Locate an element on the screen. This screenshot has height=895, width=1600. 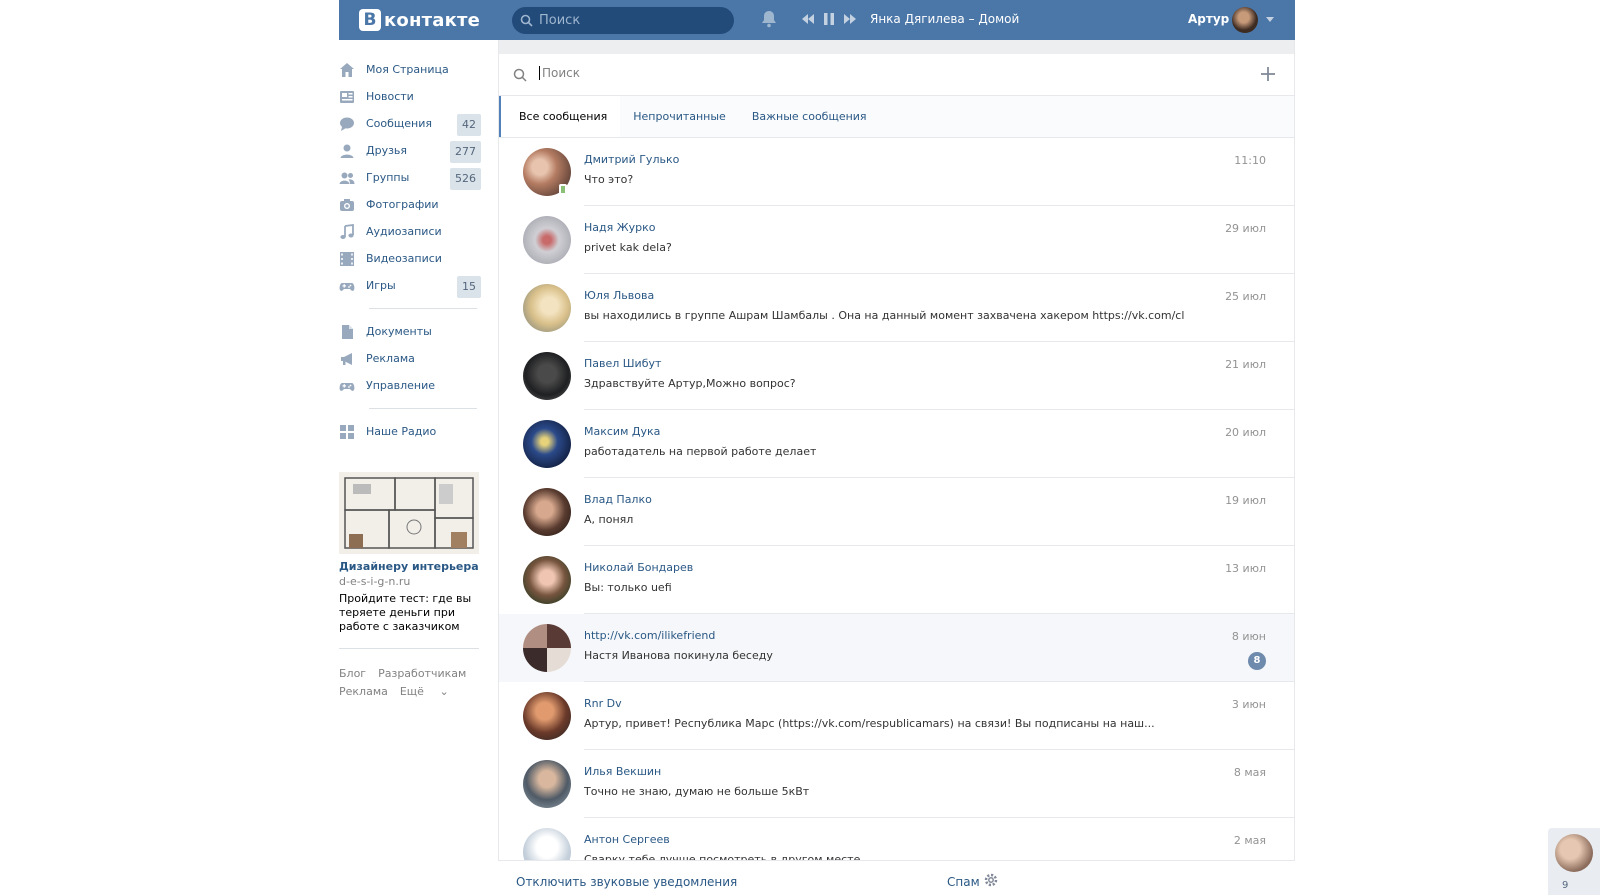
disable-sound-link: Отключить звуковые уведомления is located at coordinates (626, 882).